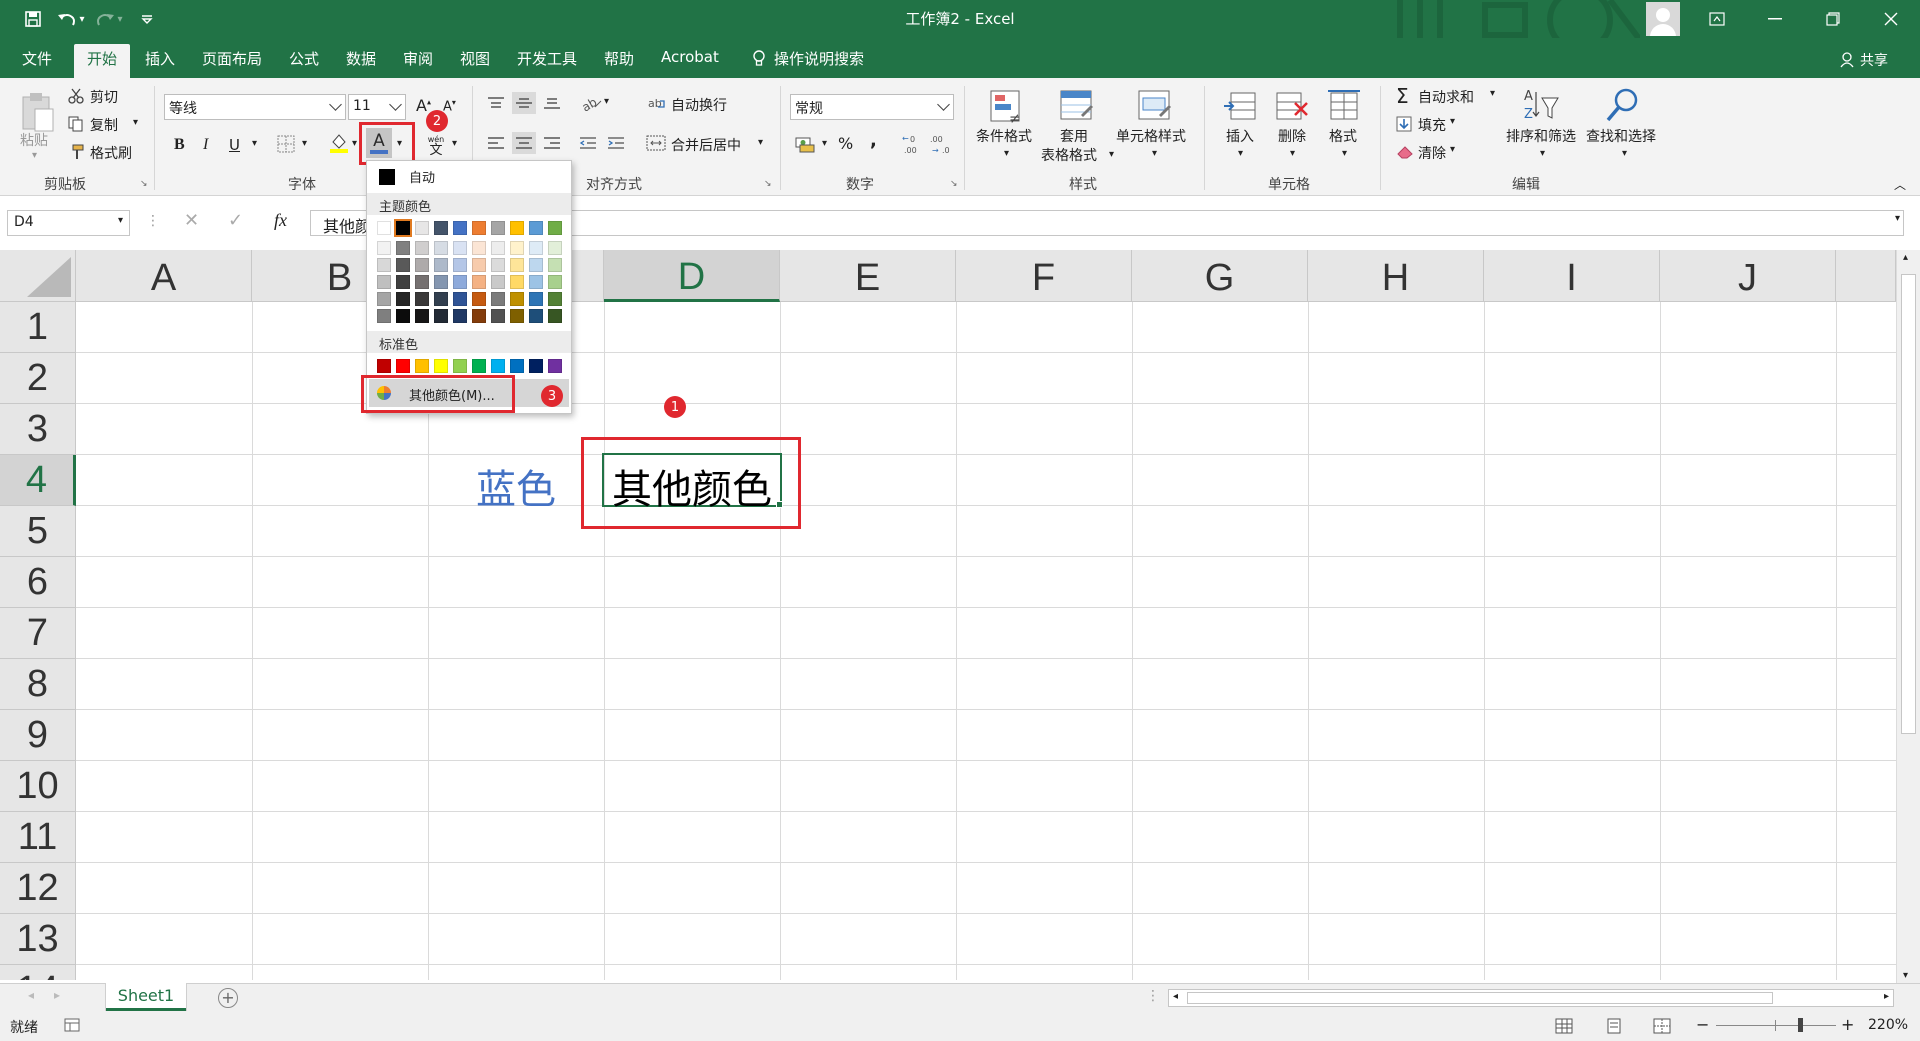 The width and height of the screenshot is (1920, 1041). What do you see at coordinates (422, 176) in the screenshot?
I see `auto-color-option: 自动` at bounding box center [422, 176].